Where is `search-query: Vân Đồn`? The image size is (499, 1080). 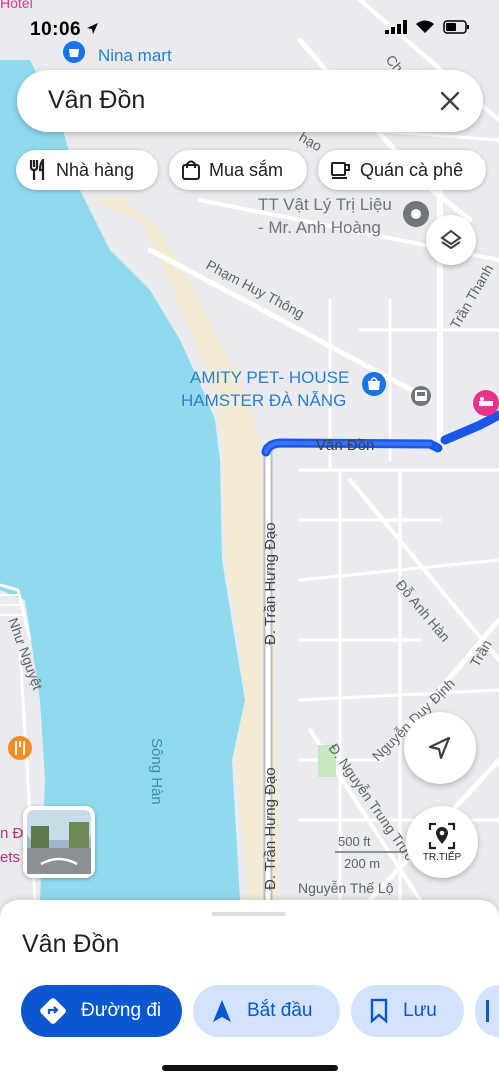
search-query: Vân Đồn is located at coordinates (96, 100).